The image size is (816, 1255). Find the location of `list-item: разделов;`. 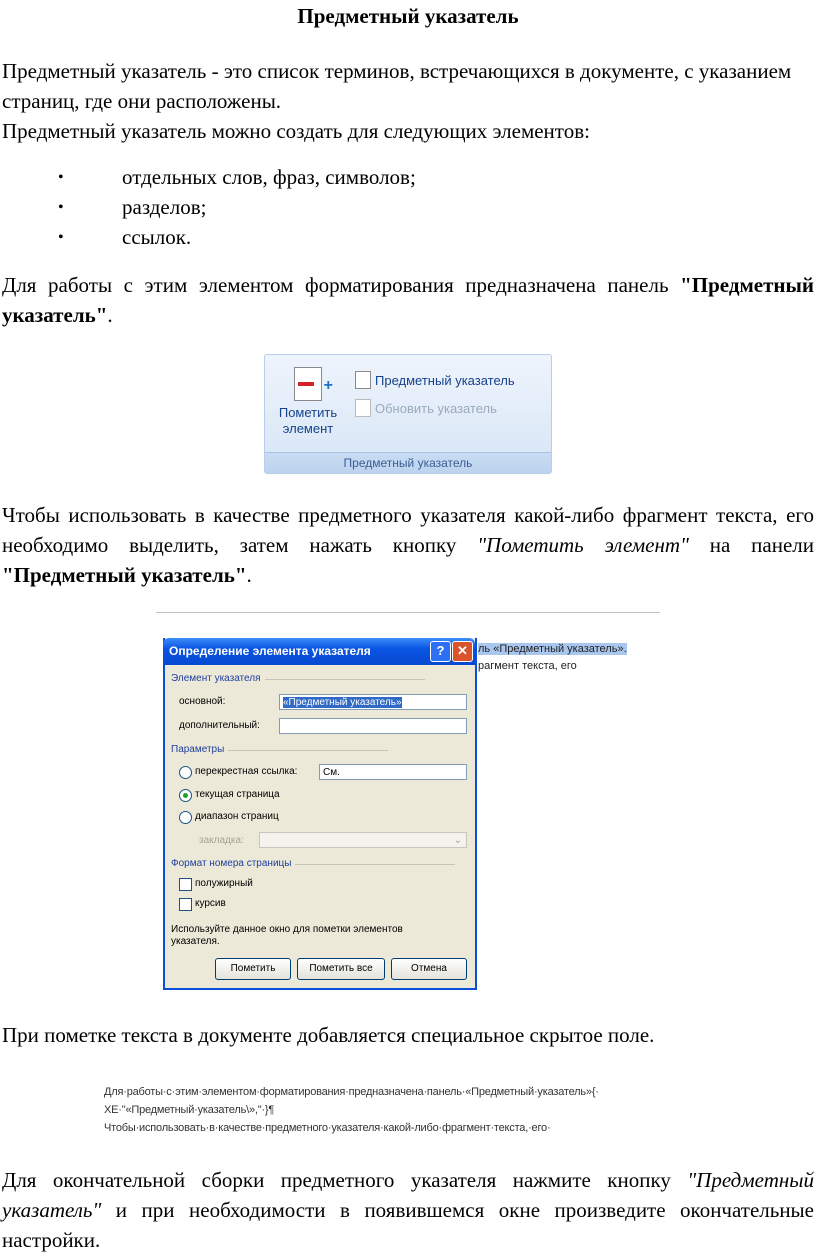

list-item: разделов; is located at coordinates (208, 207).